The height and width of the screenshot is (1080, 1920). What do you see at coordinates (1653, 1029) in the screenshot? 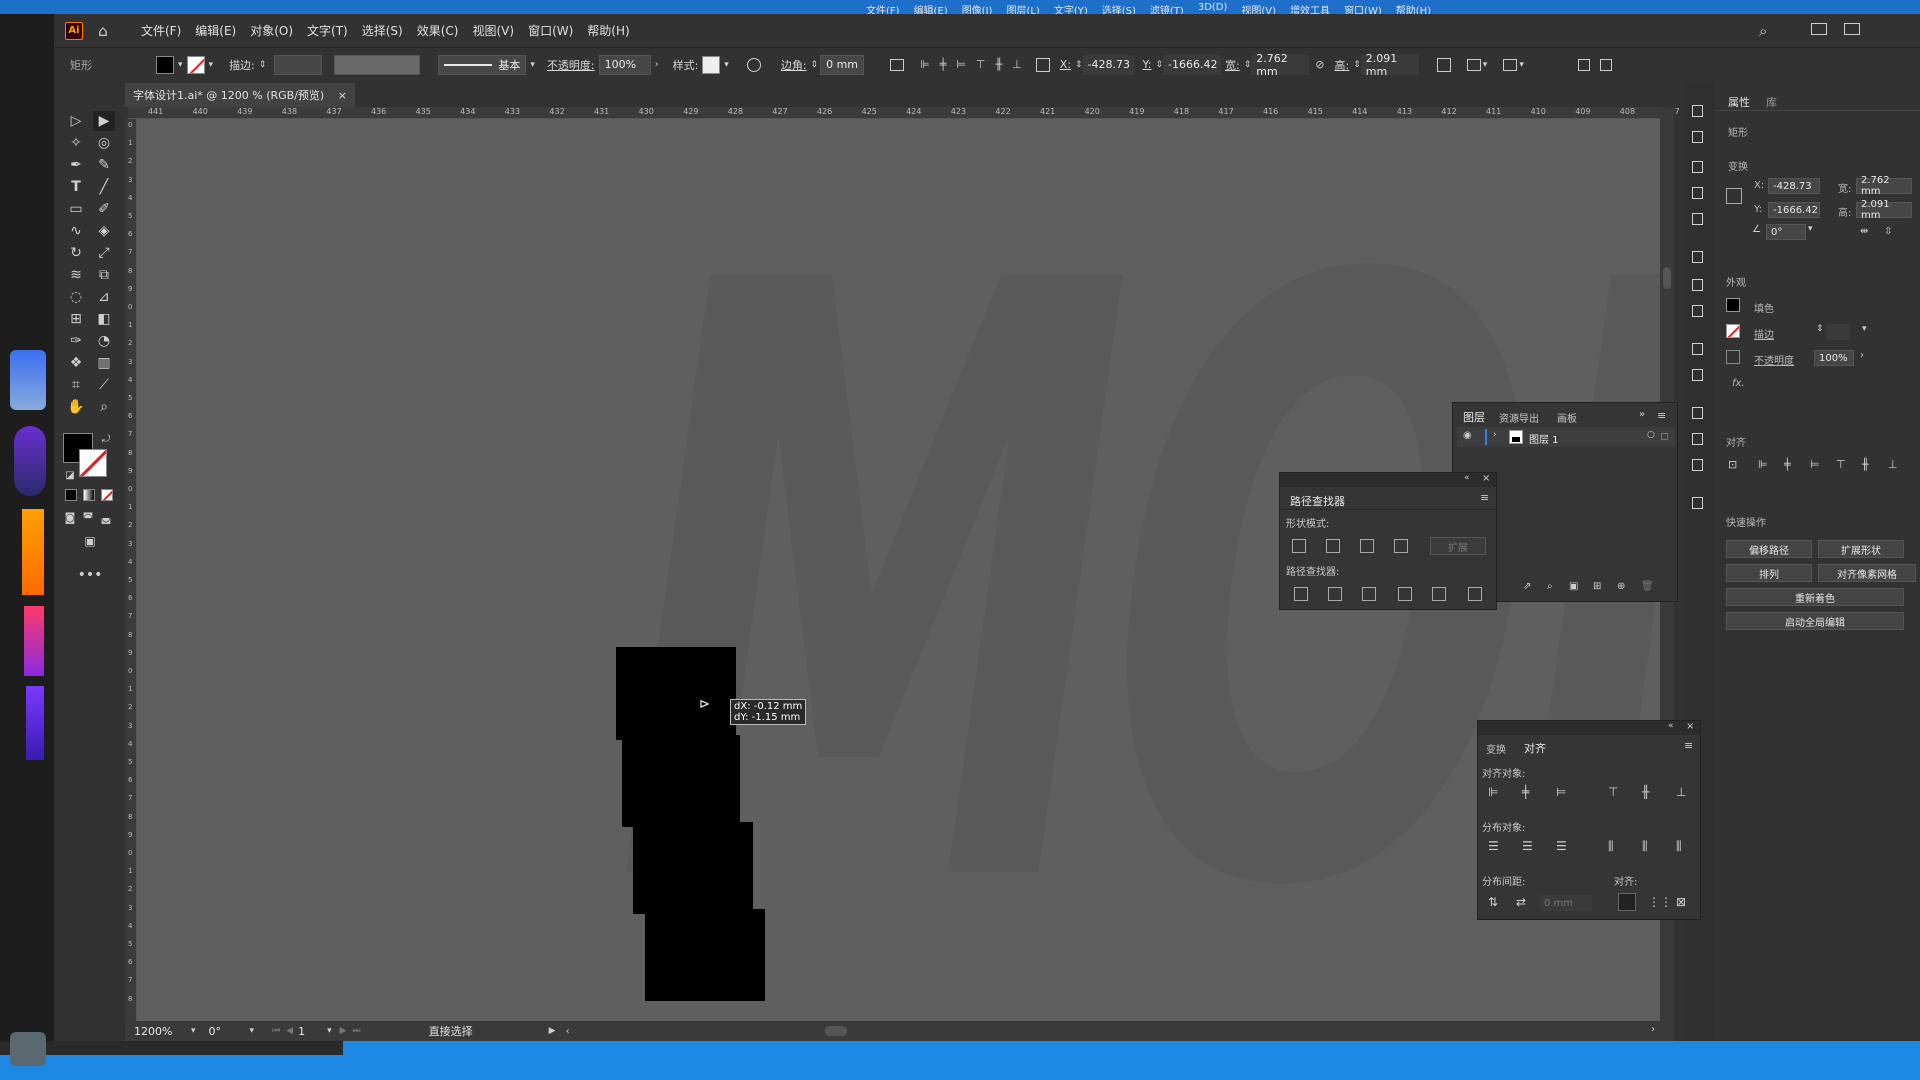
I see `scroll-right-icon: ›` at bounding box center [1653, 1029].